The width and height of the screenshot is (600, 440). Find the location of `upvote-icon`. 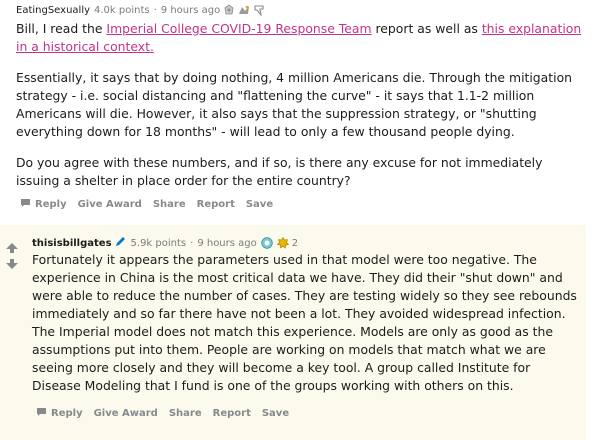

upvote-icon is located at coordinates (12, 245).